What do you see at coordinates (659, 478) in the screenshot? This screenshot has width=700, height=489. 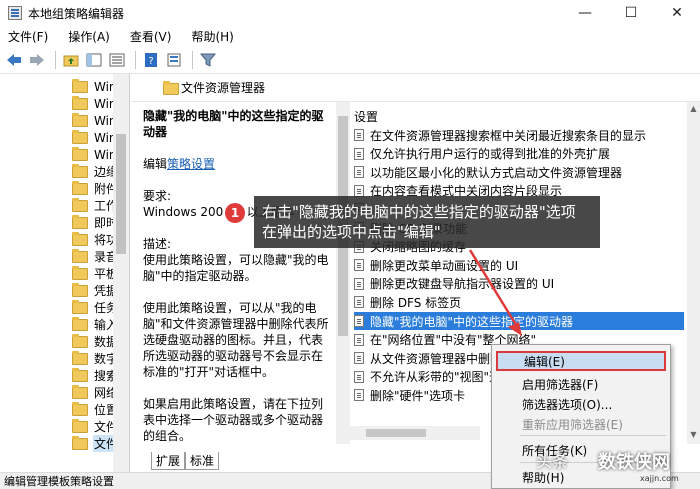 I see `watermark-url: xajjn.com` at bounding box center [659, 478].